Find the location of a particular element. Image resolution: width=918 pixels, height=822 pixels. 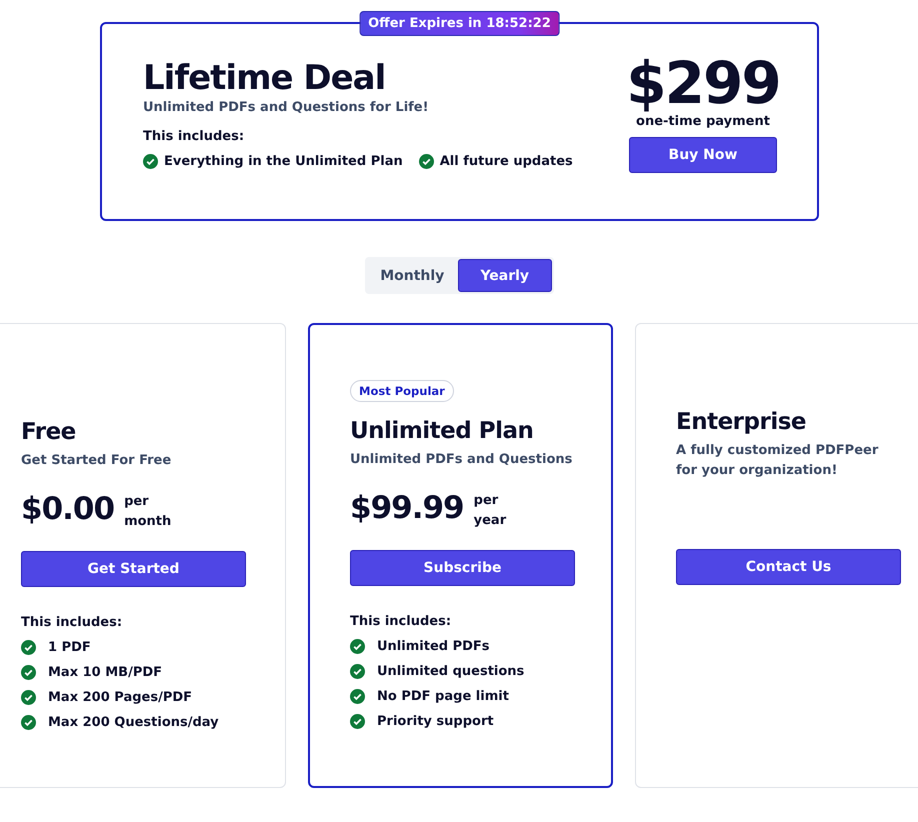

plan-button: Contact Us is located at coordinates (788, 567).